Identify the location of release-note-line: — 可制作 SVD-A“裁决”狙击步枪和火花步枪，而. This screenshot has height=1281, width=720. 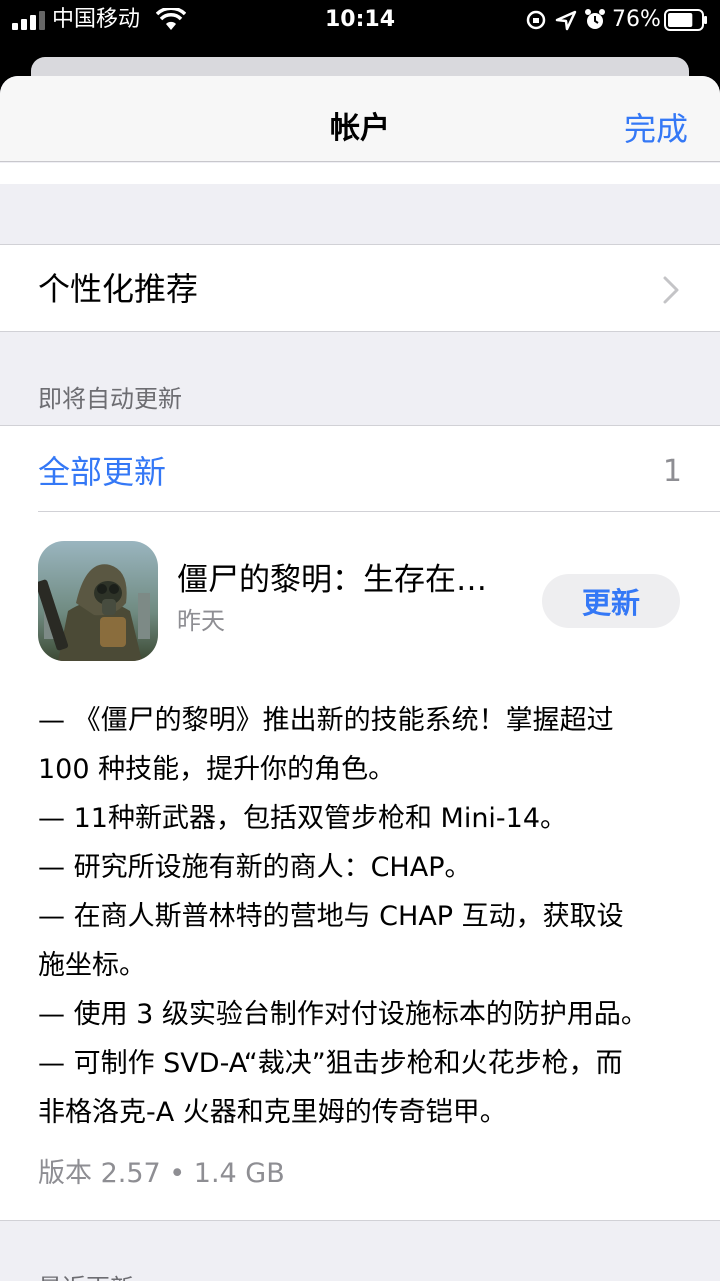
(330, 1063).